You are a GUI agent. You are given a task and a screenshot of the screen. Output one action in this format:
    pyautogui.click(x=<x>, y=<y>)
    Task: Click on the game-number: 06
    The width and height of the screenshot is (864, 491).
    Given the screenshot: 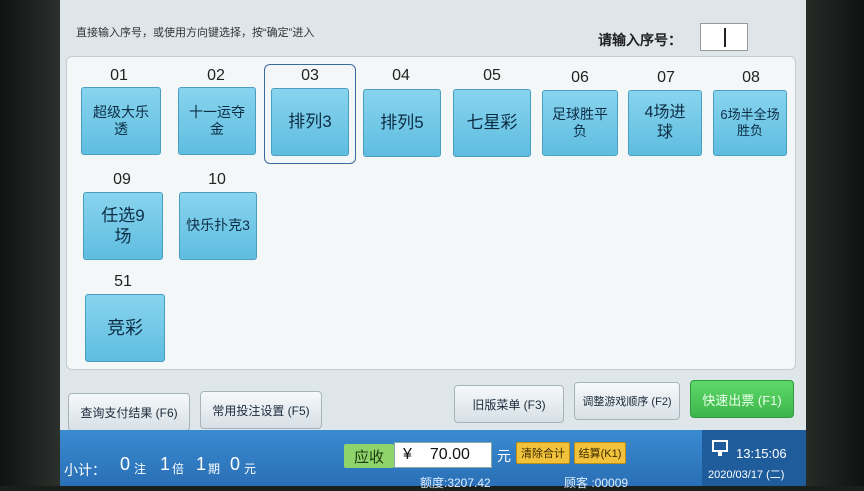 What is the action you would take?
    pyautogui.click(x=580, y=77)
    